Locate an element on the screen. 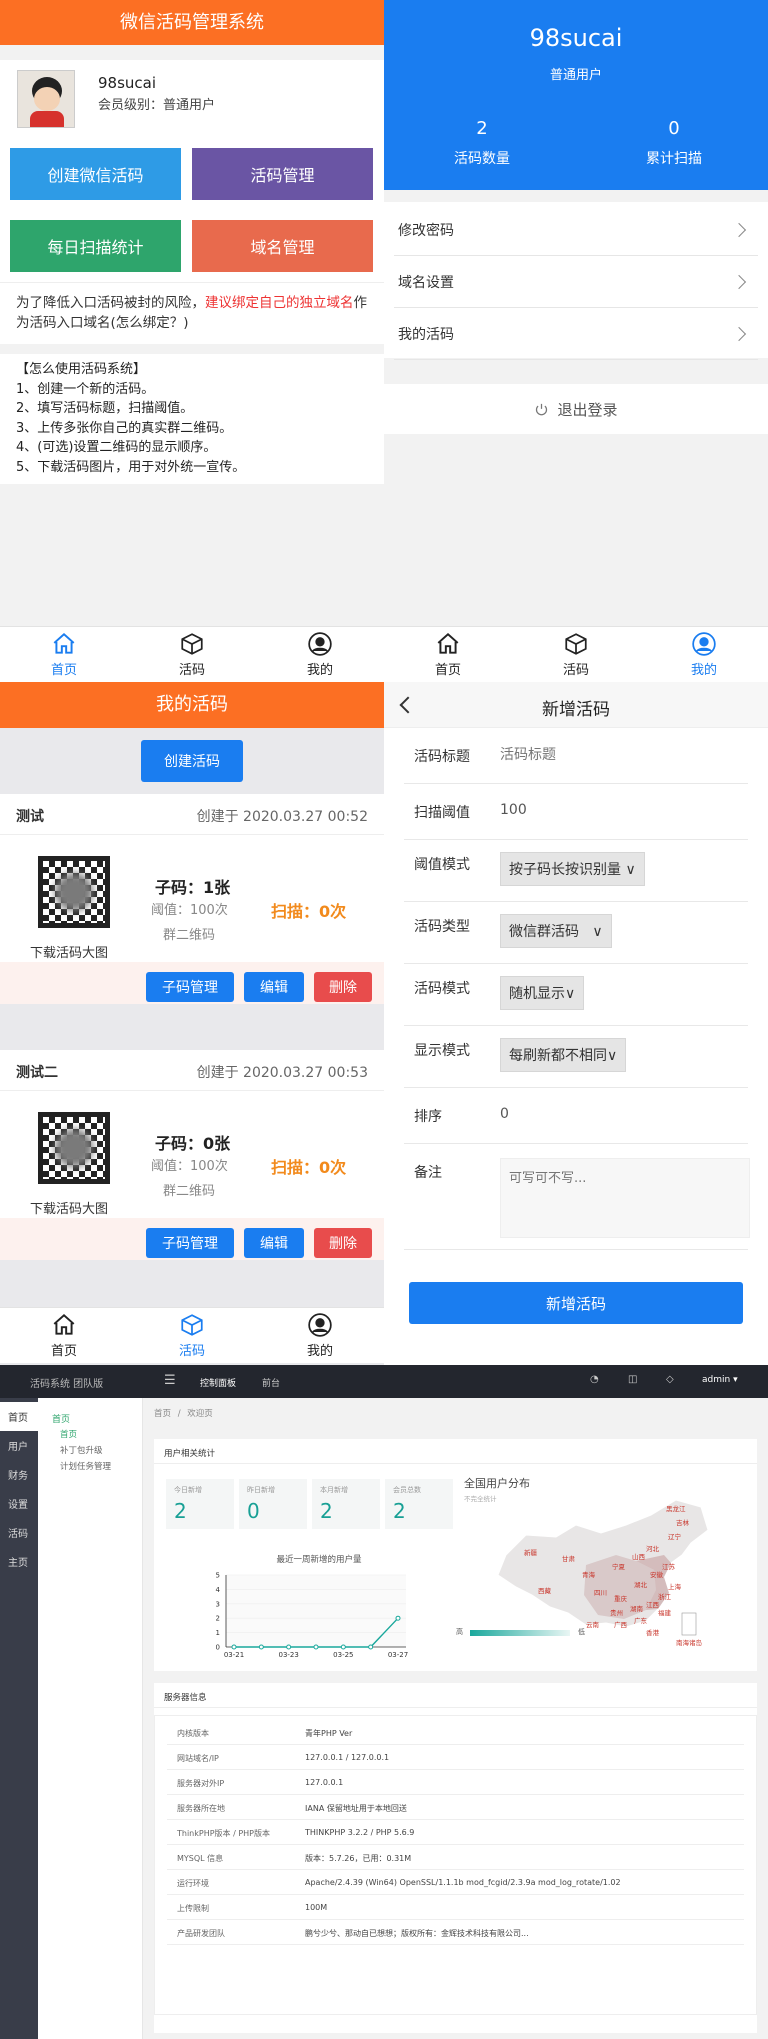 The image size is (768, 2039). stat-label: 本月新增 is located at coordinates (334, 1490).